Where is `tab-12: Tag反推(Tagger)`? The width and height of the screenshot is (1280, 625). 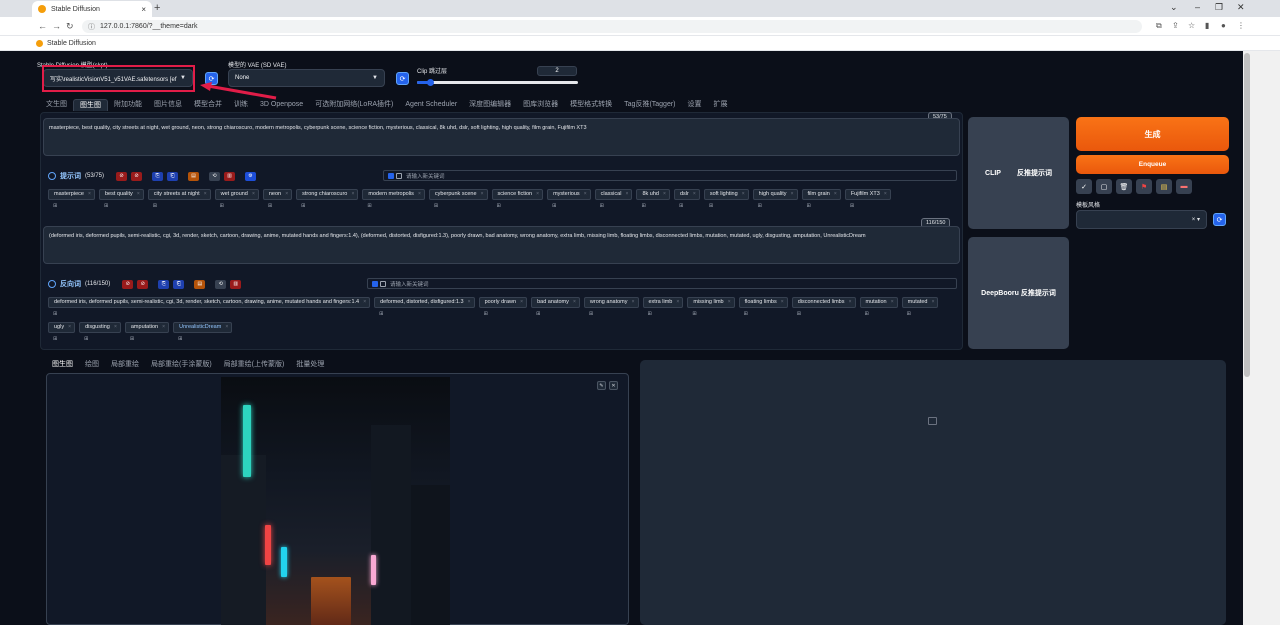 tab-12: Tag反推(Tagger) is located at coordinates (649, 105).